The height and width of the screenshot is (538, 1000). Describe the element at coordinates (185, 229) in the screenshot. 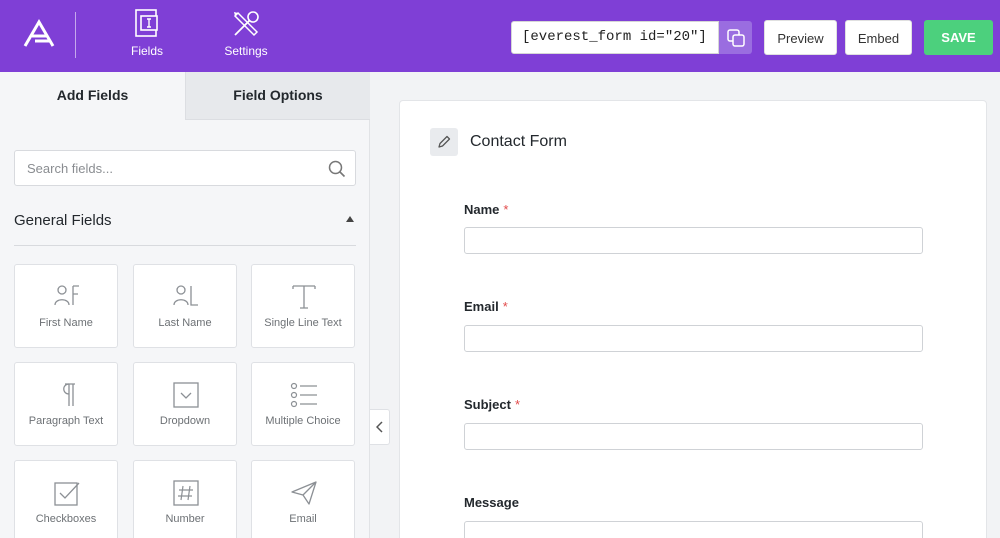

I see `general-fields-header: General Fields` at that location.